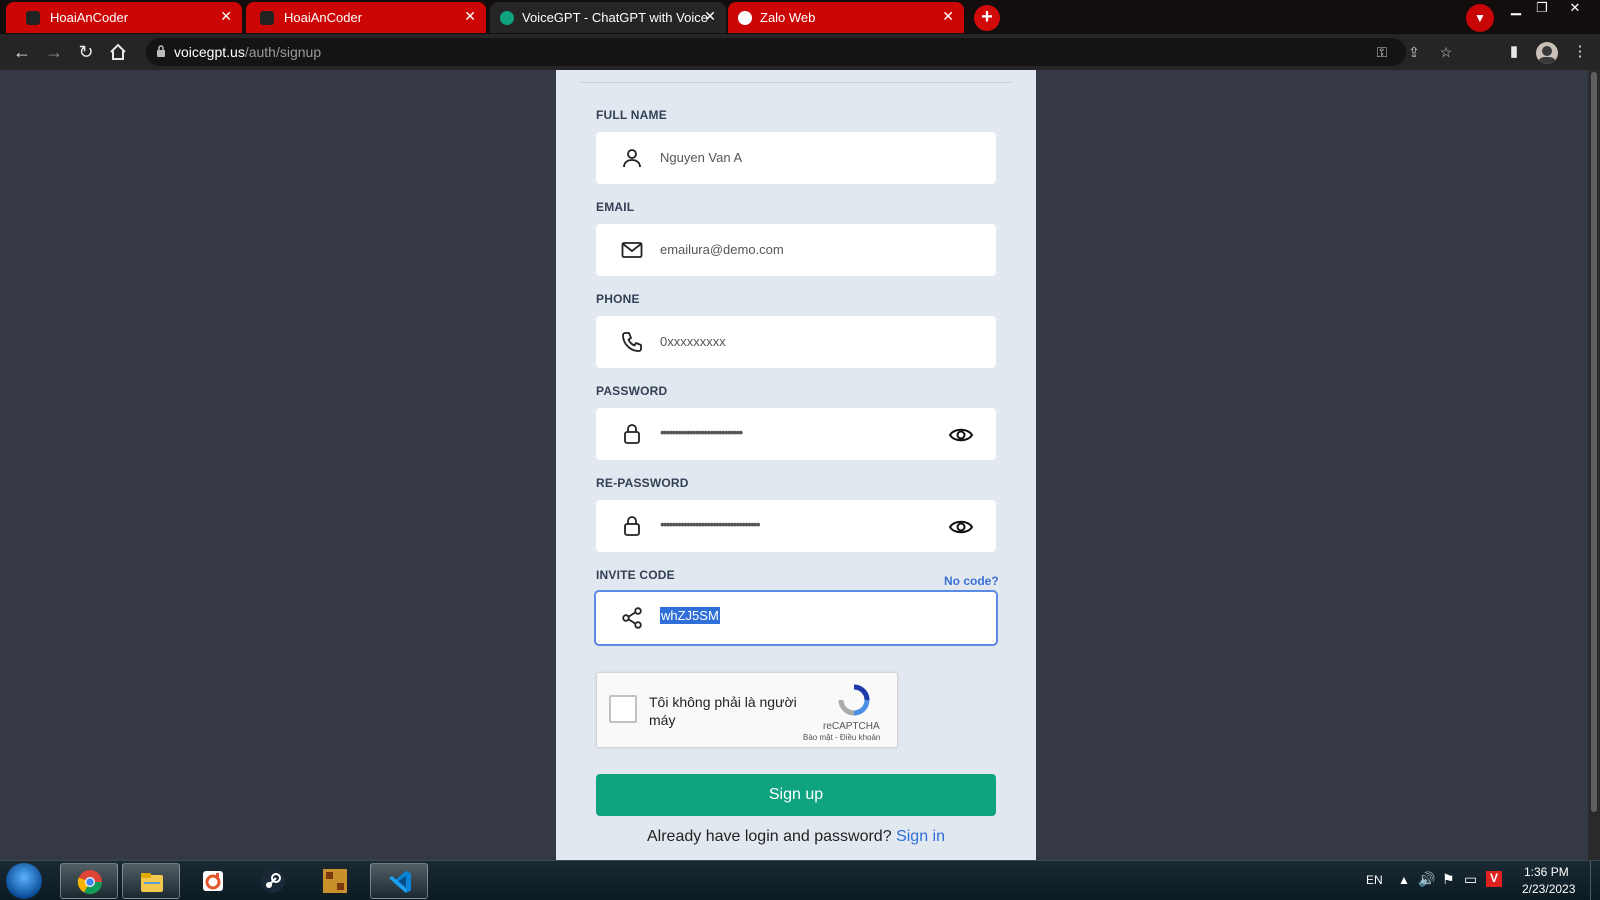 The width and height of the screenshot is (1600, 900). What do you see at coordinates (846, 17) in the screenshot?
I see `tab-zalo: Zalo Web ✕` at bounding box center [846, 17].